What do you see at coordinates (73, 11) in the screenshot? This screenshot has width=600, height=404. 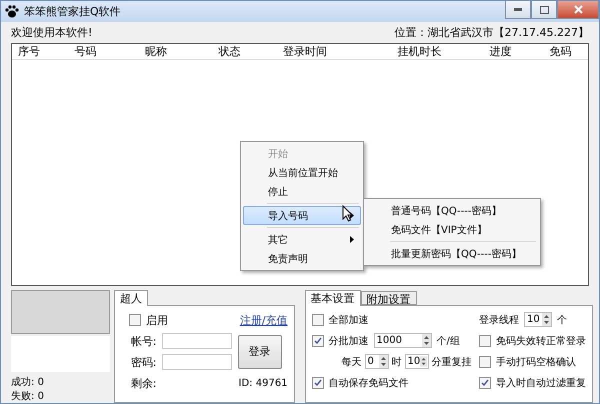 I see `window-title: 笨笨熊管家挂Q软件` at bounding box center [73, 11].